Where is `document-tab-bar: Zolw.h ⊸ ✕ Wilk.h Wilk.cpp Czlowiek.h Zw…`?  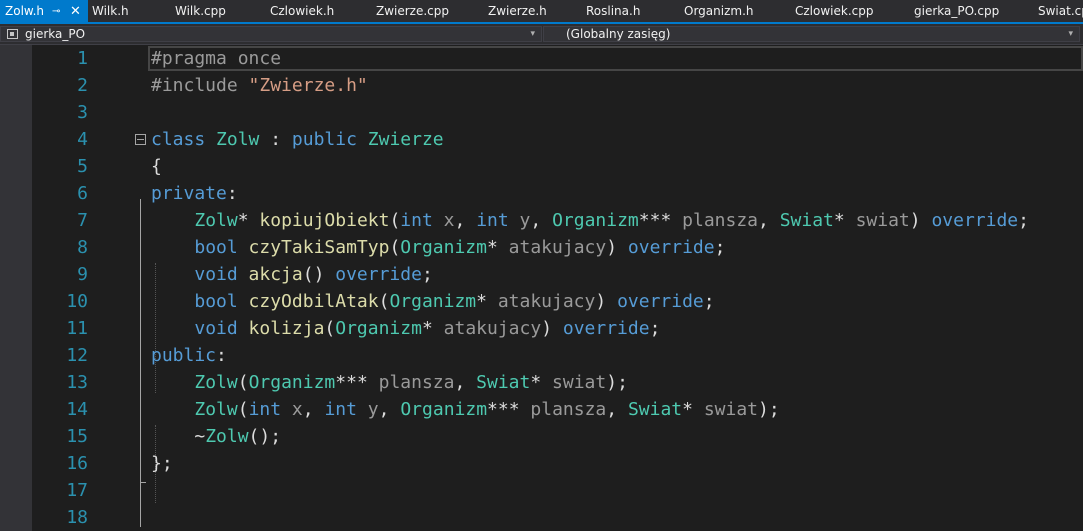 document-tab-bar: Zolw.h ⊸ ✕ Wilk.h Wilk.cpp Czlowiek.h Zw… is located at coordinates (541, 11).